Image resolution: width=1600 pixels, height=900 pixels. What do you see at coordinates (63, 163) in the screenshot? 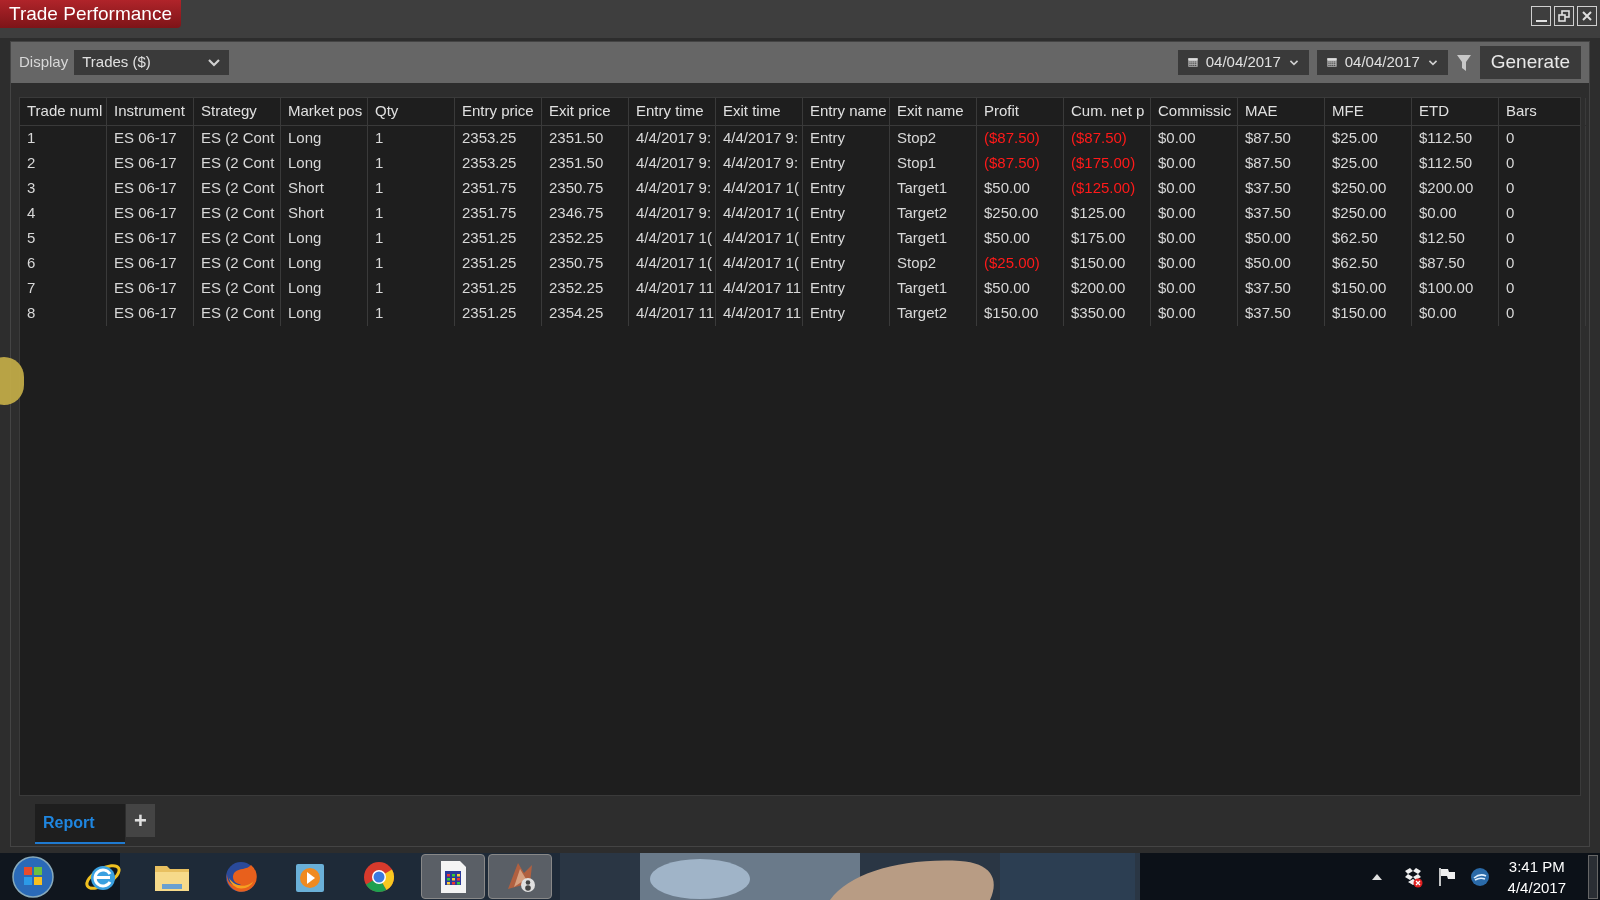
I see `table-cell: 2` at bounding box center [63, 163].